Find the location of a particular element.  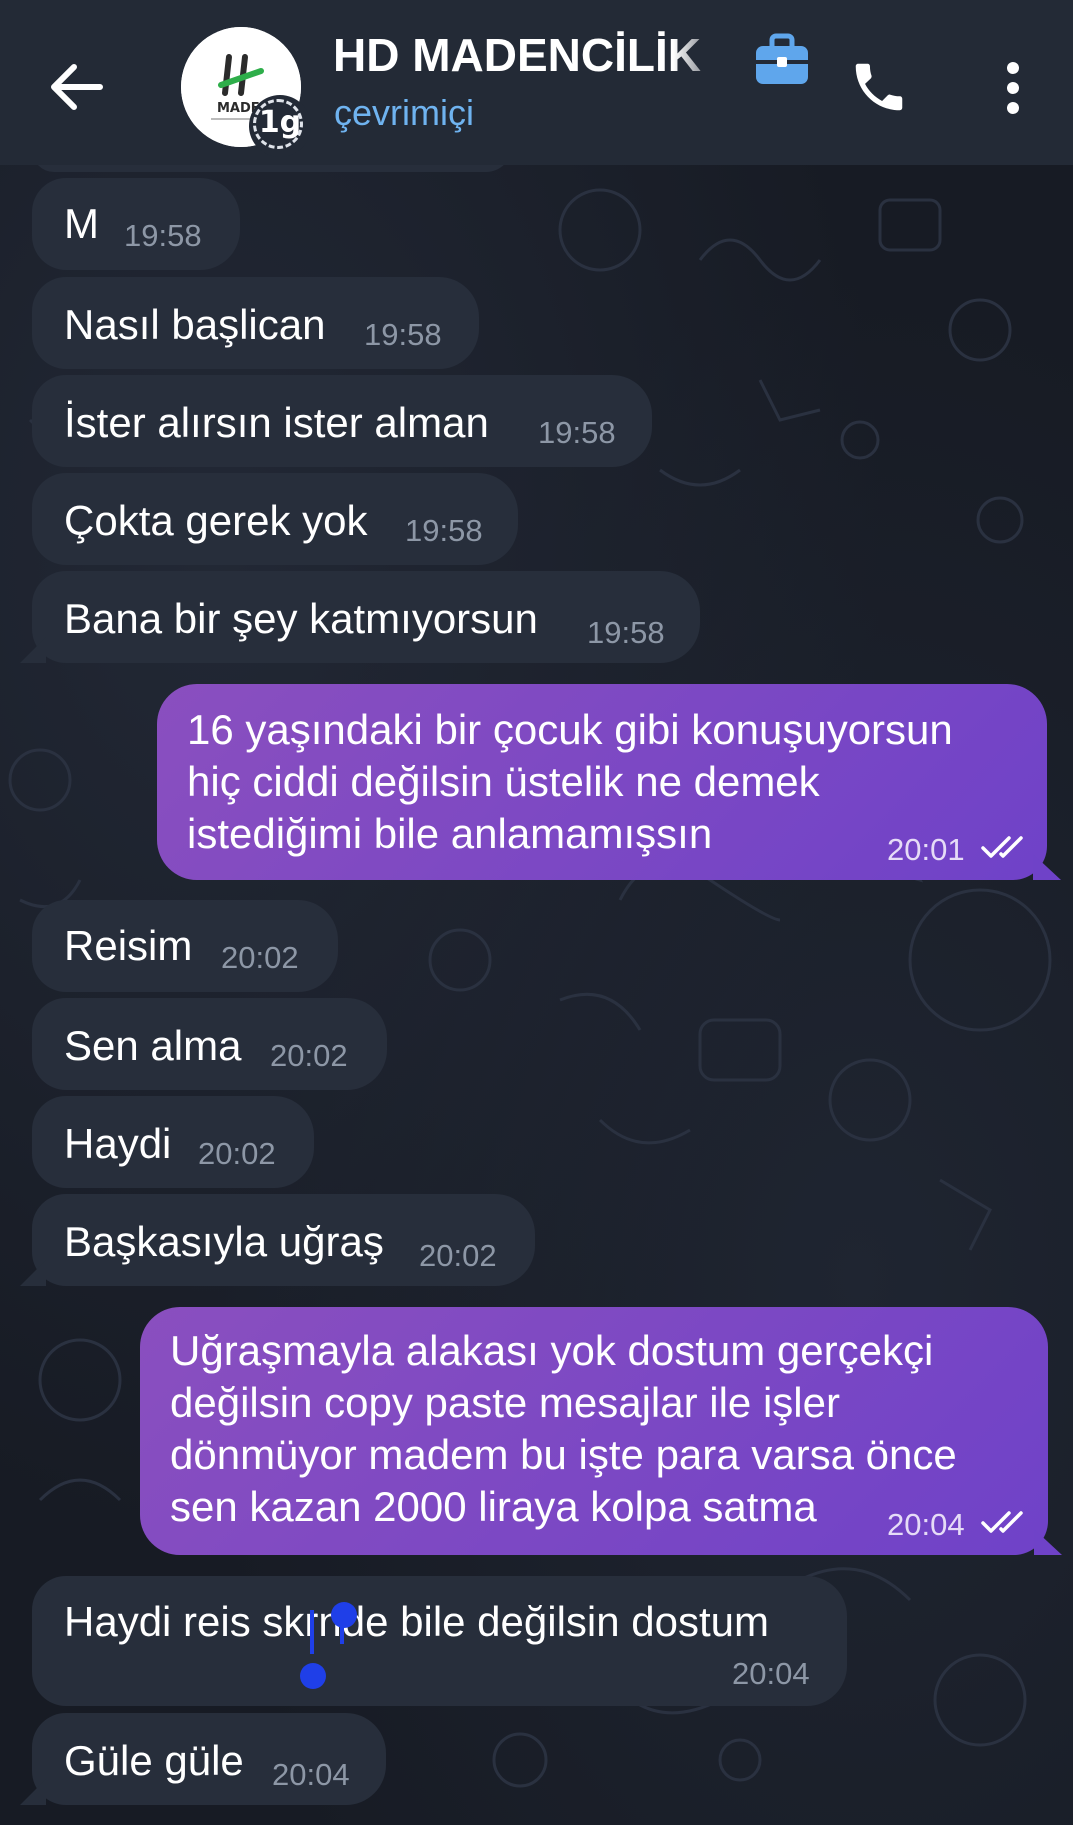

message-line: 16 yaşındaki bir çocuk gibi konuşuyorsun is located at coordinates (570, 729).